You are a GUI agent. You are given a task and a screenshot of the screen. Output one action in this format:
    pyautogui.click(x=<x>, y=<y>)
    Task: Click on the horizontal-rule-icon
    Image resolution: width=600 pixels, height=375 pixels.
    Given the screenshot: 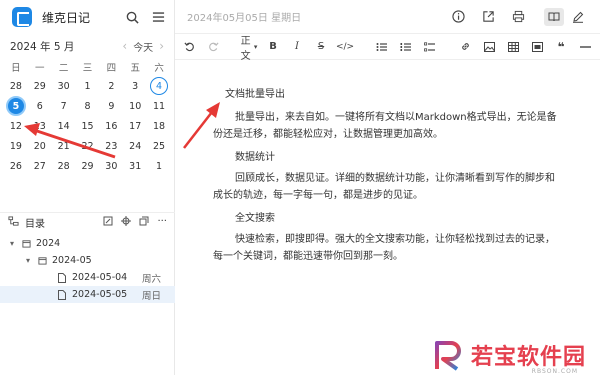 What is the action you would take?
    pyautogui.click(x=585, y=47)
    